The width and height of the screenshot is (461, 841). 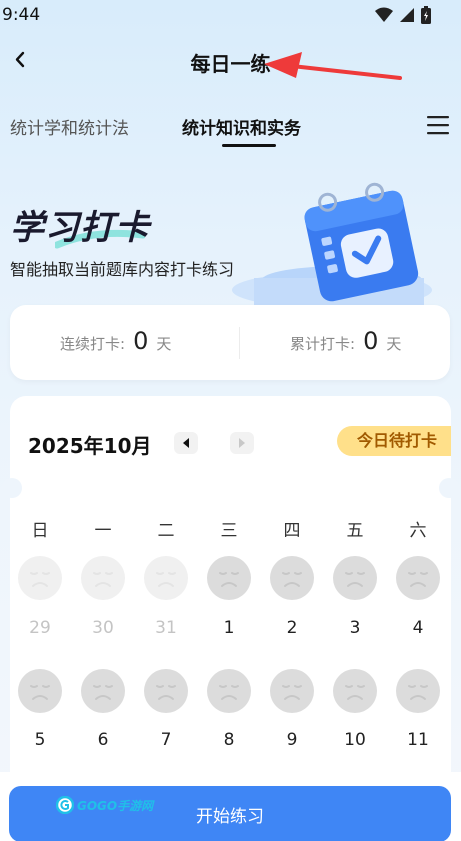 What do you see at coordinates (122, 269) in the screenshot?
I see `hero-subtitle: 智能抽取当前题库内容打卡练习` at bounding box center [122, 269].